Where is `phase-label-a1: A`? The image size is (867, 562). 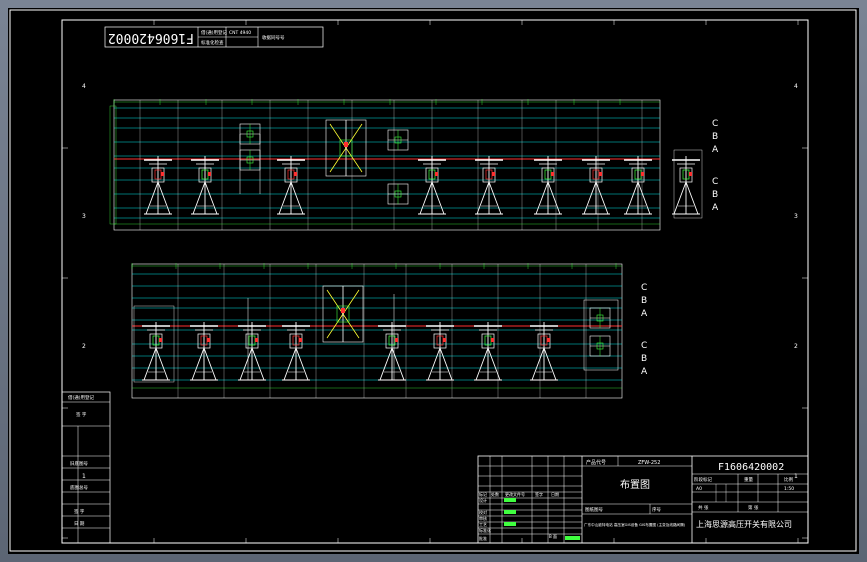
phase-label-a1: A is located at coordinates (715, 150).